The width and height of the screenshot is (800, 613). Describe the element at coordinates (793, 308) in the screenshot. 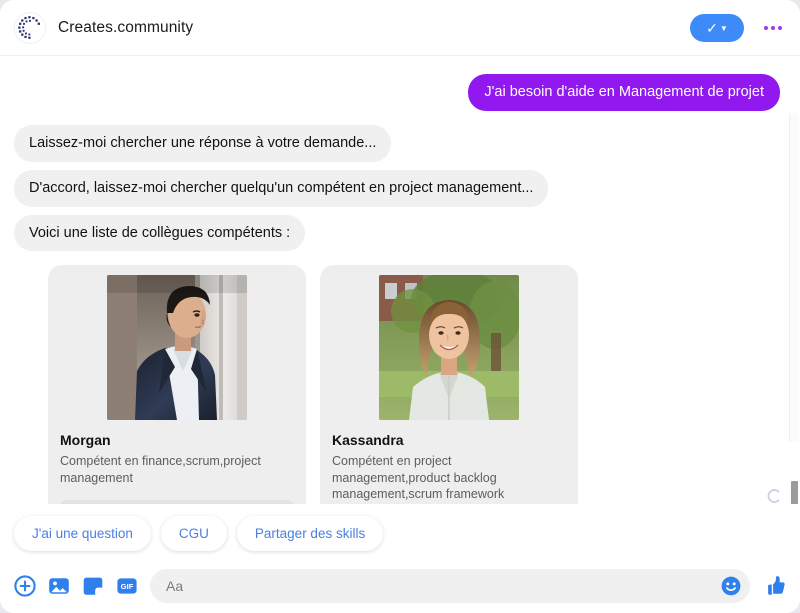

I see `chat-scrollbar-track` at that location.